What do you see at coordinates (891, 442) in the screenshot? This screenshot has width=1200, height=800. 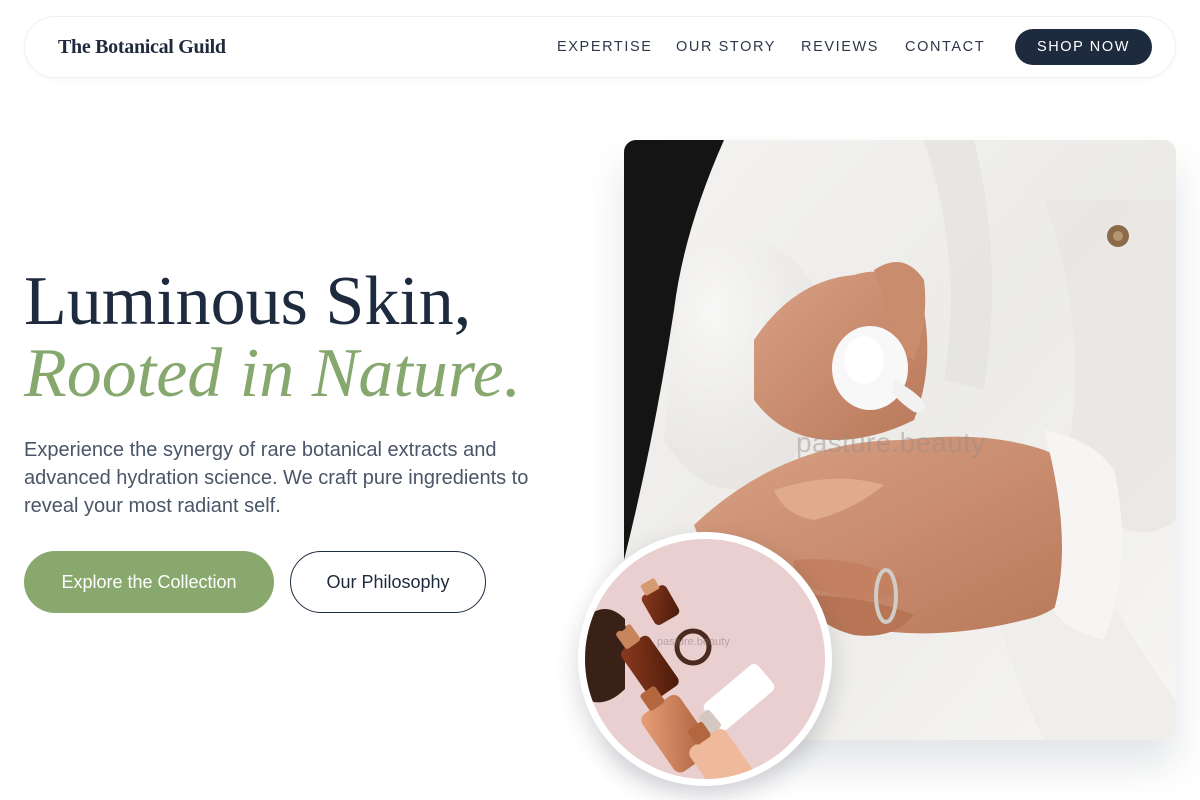 I see `hero-photo-watermark: pasture.beauty` at bounding box center [891, 442].